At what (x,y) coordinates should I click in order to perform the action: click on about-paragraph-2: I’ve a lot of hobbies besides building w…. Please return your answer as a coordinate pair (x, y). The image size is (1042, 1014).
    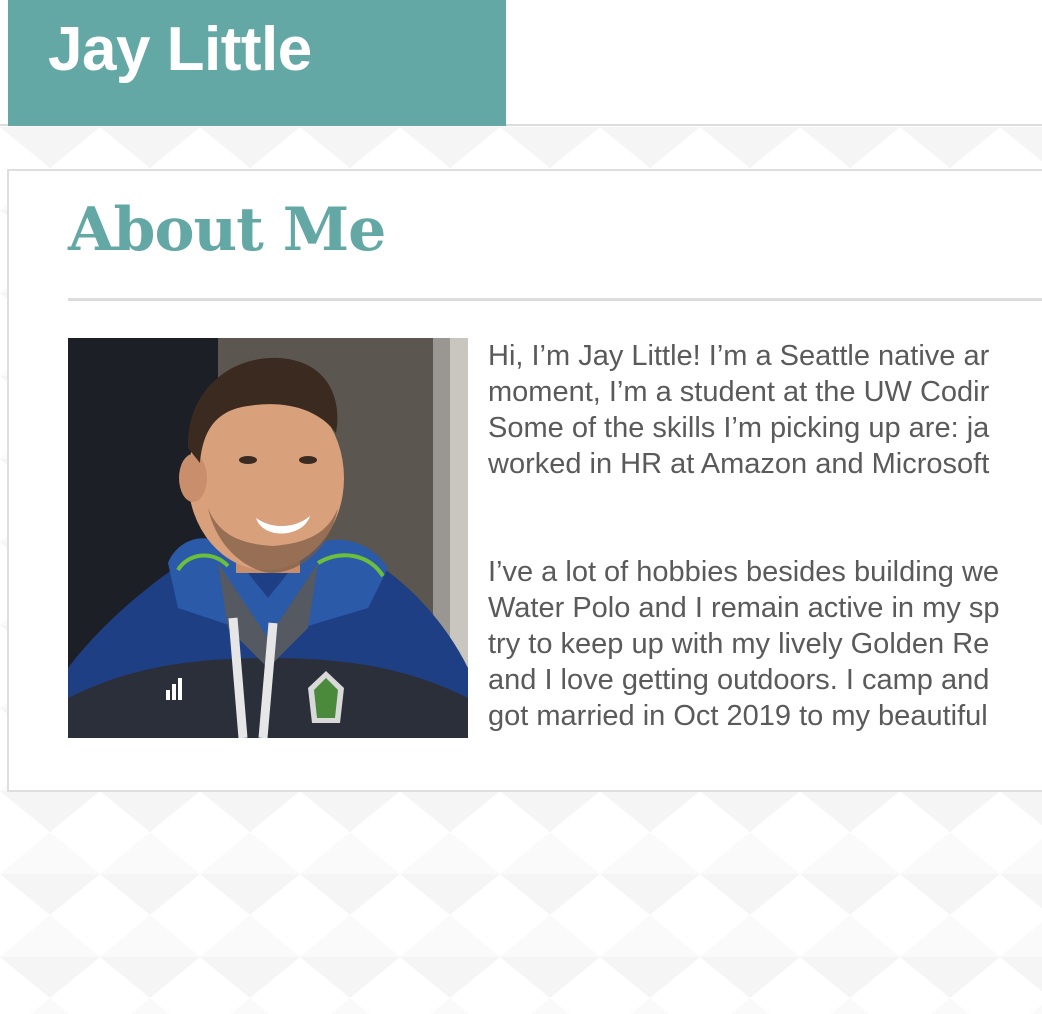
    Looking at the image, I should click on (744, 644).